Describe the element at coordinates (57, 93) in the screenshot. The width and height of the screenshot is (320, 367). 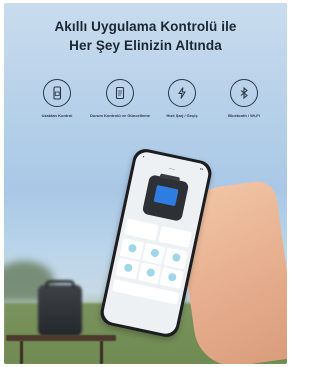
I see `phone-app-icon` at that location.